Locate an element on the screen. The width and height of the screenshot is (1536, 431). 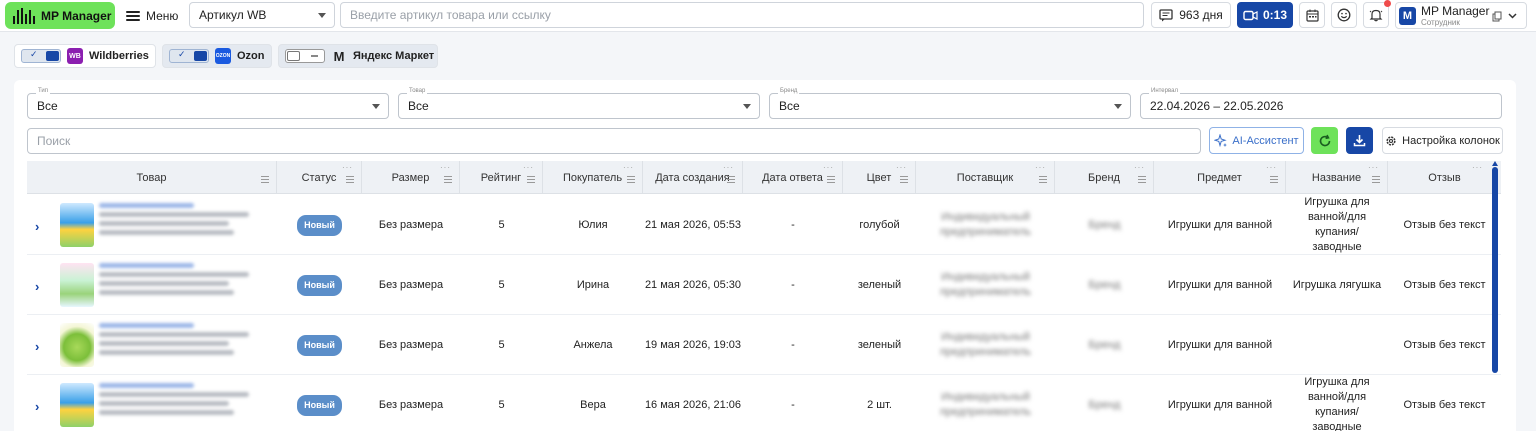
color-text: зеленый is located at coordinates (879, 284).